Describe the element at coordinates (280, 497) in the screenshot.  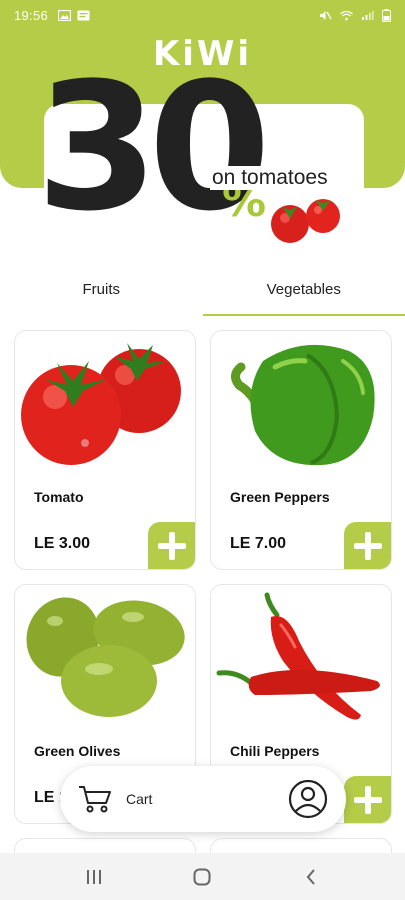
I see `product-name: Green Peppers` at that location.